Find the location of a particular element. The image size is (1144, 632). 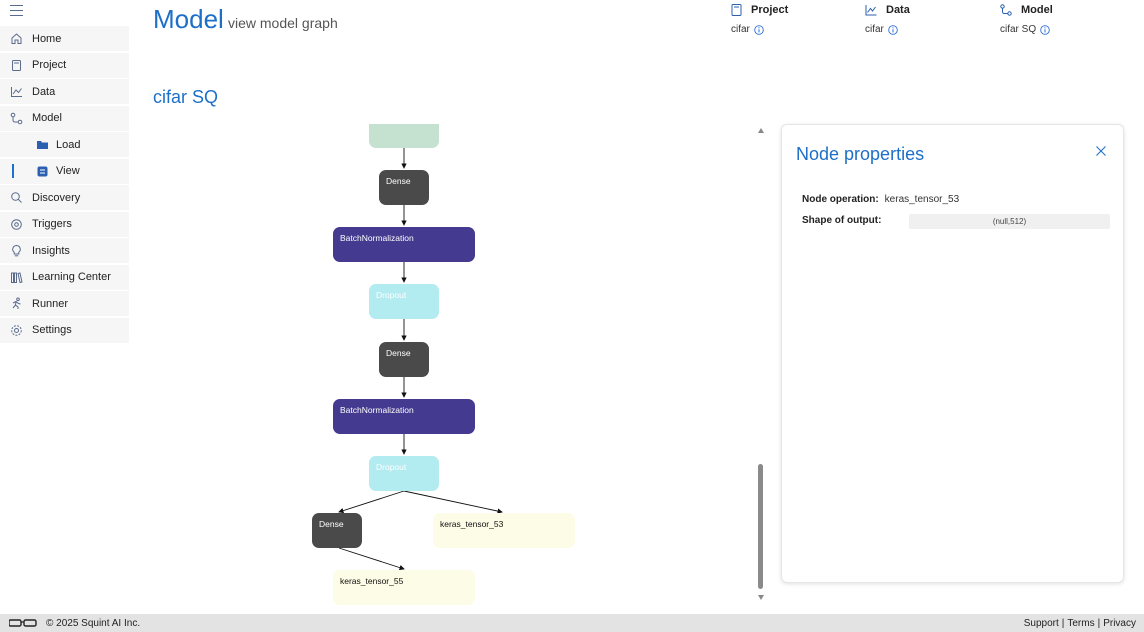

sidebar-item-label: Runner is located at coordinates (50, 303).